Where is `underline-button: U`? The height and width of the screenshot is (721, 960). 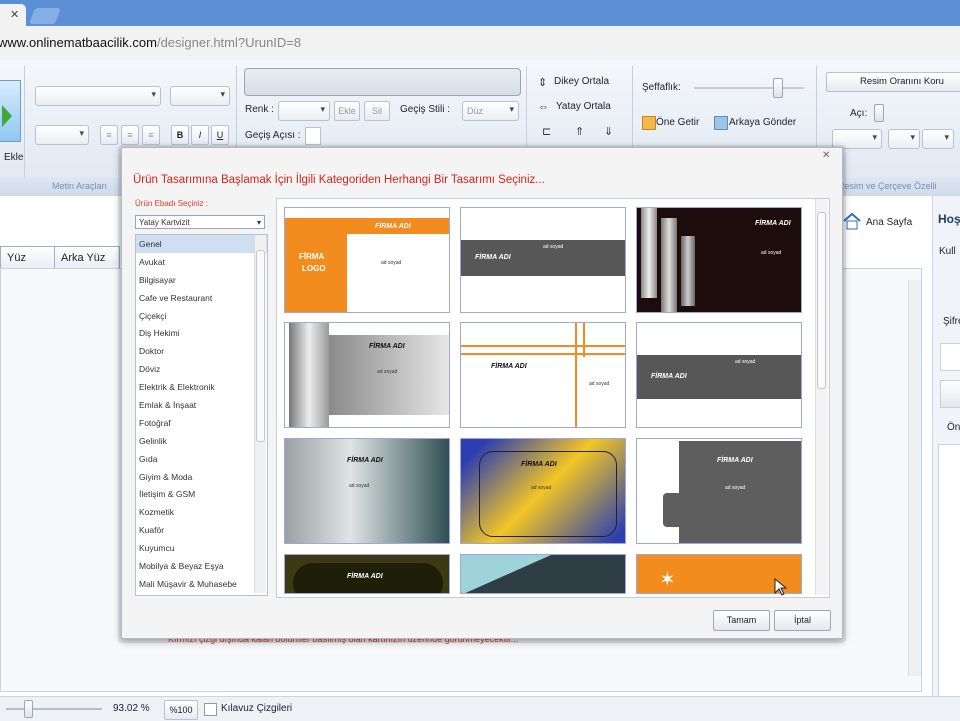 underline-button: U is located at coordinates (220, 135).